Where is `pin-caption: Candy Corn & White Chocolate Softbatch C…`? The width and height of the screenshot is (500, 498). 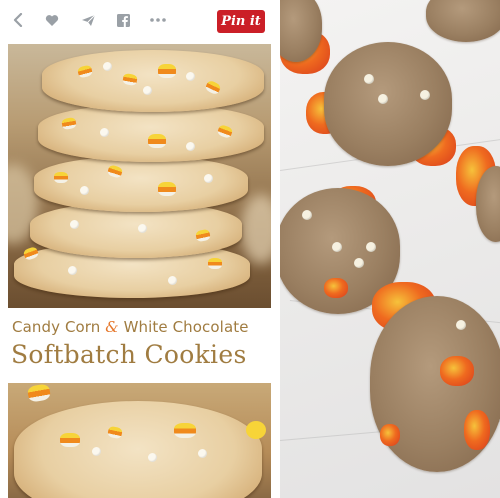 pin-caption: Candy Corn & White Chocolate Softbatch C… is located at coordinates (139, 347).